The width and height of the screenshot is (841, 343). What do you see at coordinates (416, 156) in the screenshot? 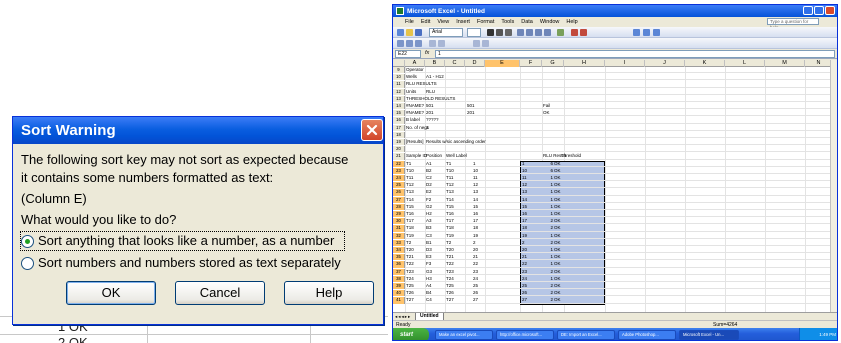
I see `table-cell: Sample ID` at bounding box center [416, 156].